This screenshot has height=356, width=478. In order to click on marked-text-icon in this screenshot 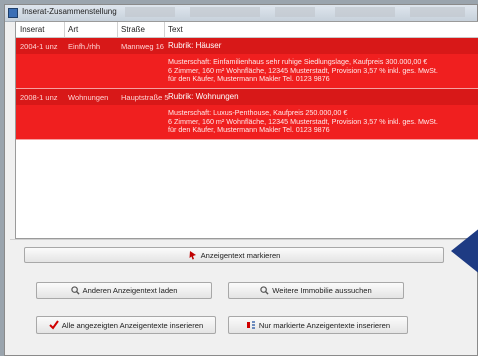, I will do `click(250, 325)`.